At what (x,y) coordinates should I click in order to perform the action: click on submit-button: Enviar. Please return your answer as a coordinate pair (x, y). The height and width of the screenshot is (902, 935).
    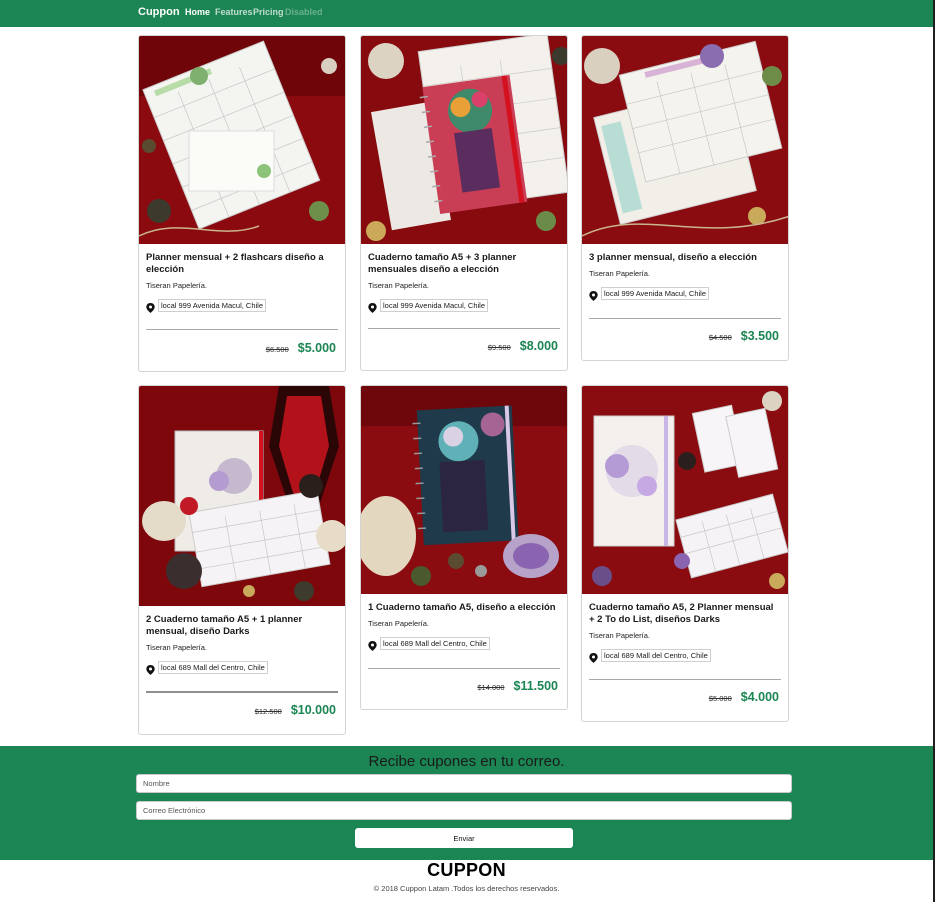
    Looking at the image, I should click on (464, 838).